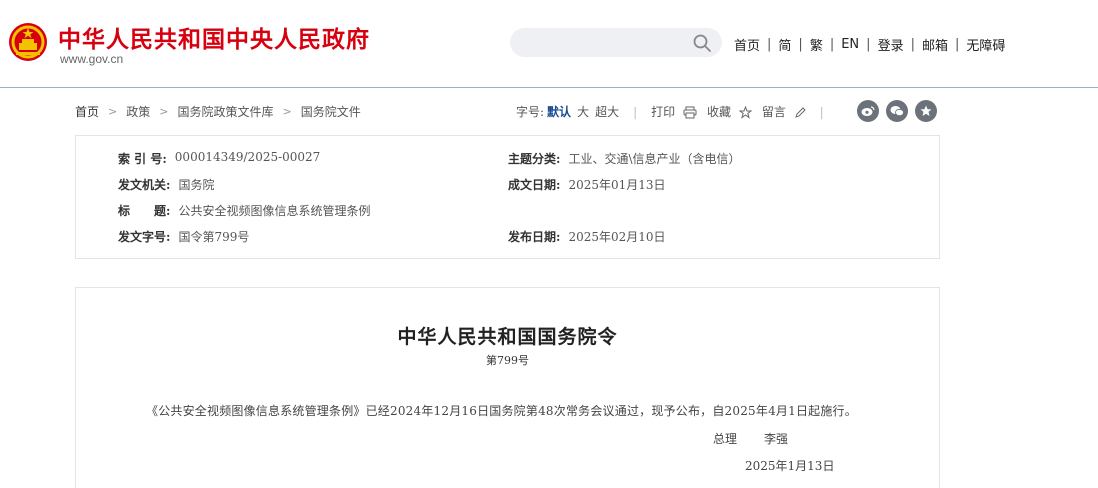  What do you see at coordinates (816, 44) in the screenshot?
I see `nav-traditional: 繁` at bounding box center [816, 44].